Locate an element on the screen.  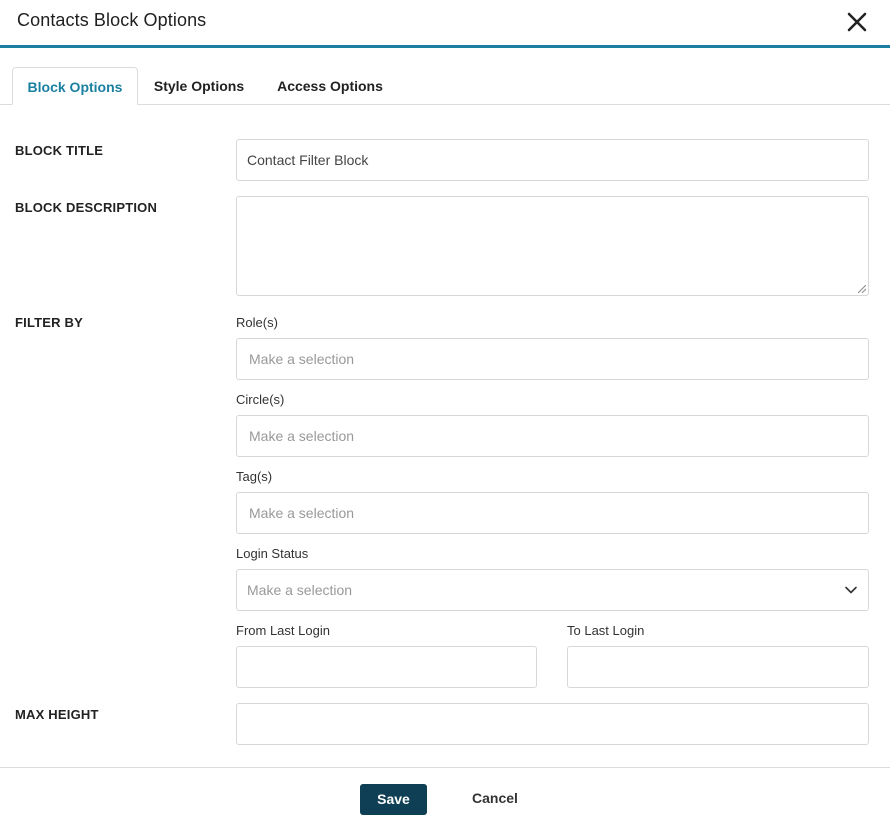
max-height-input is located at coordinates (552, 724).